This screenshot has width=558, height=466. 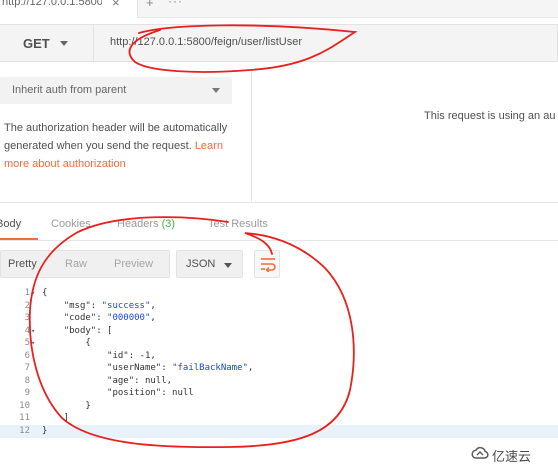 I want to click on line-number: 2, so click(x=27, y=305).